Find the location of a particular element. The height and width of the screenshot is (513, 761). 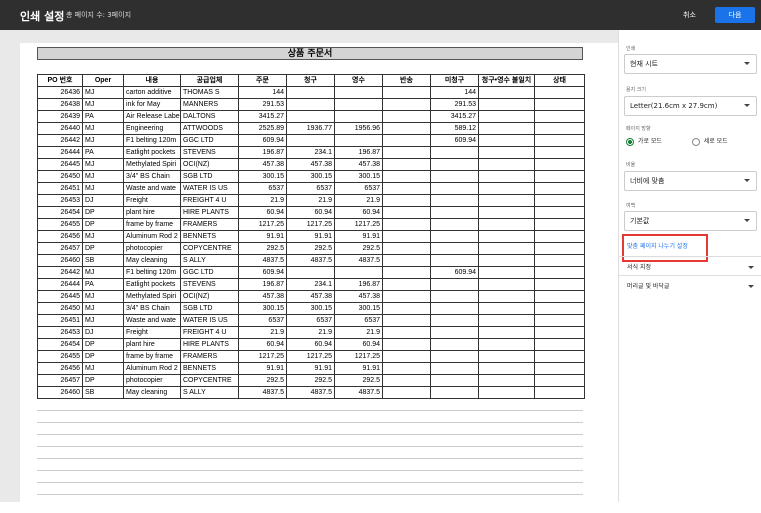

table-cell: 589.12 is located at coordinates (454, 128).